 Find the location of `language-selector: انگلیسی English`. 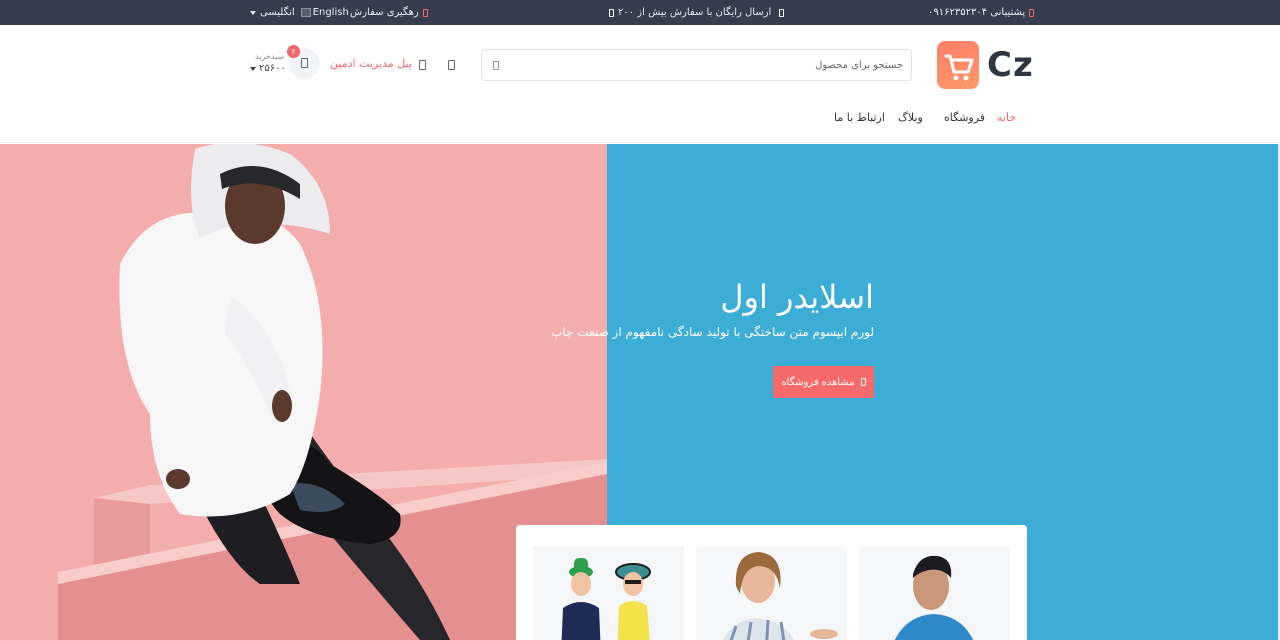

language-selector: انگلیسی English is located at coordinates (299, 12).